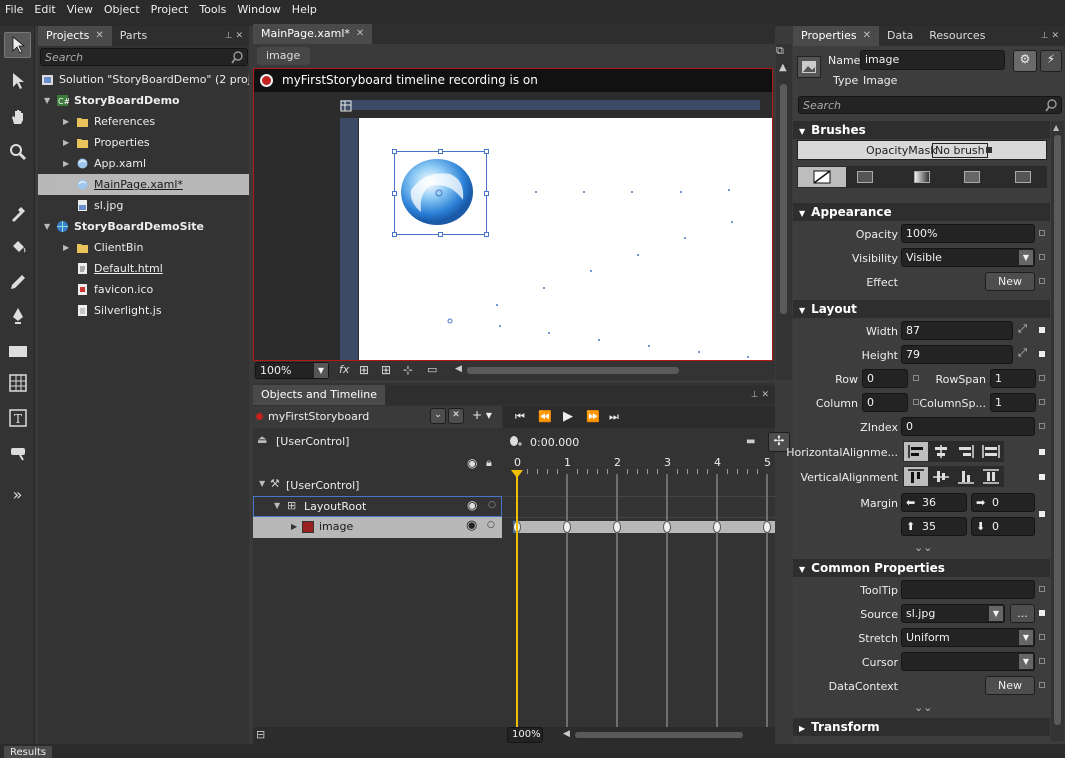  What do you see at coordinates (17, 213) in the screenshot?
I see `eyedropper-tool-icon` at bounding box center [17, 213].